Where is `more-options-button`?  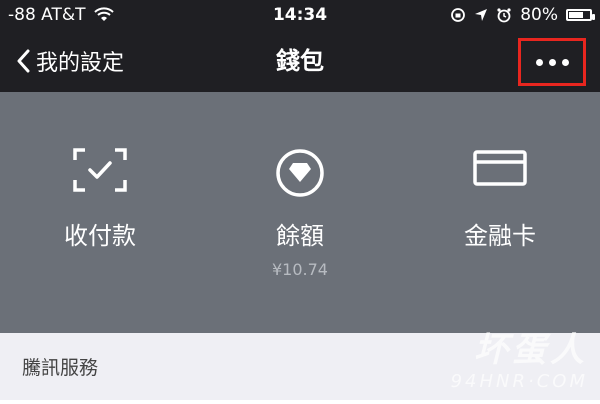 more-options-button is located at coordinates (552, 62).